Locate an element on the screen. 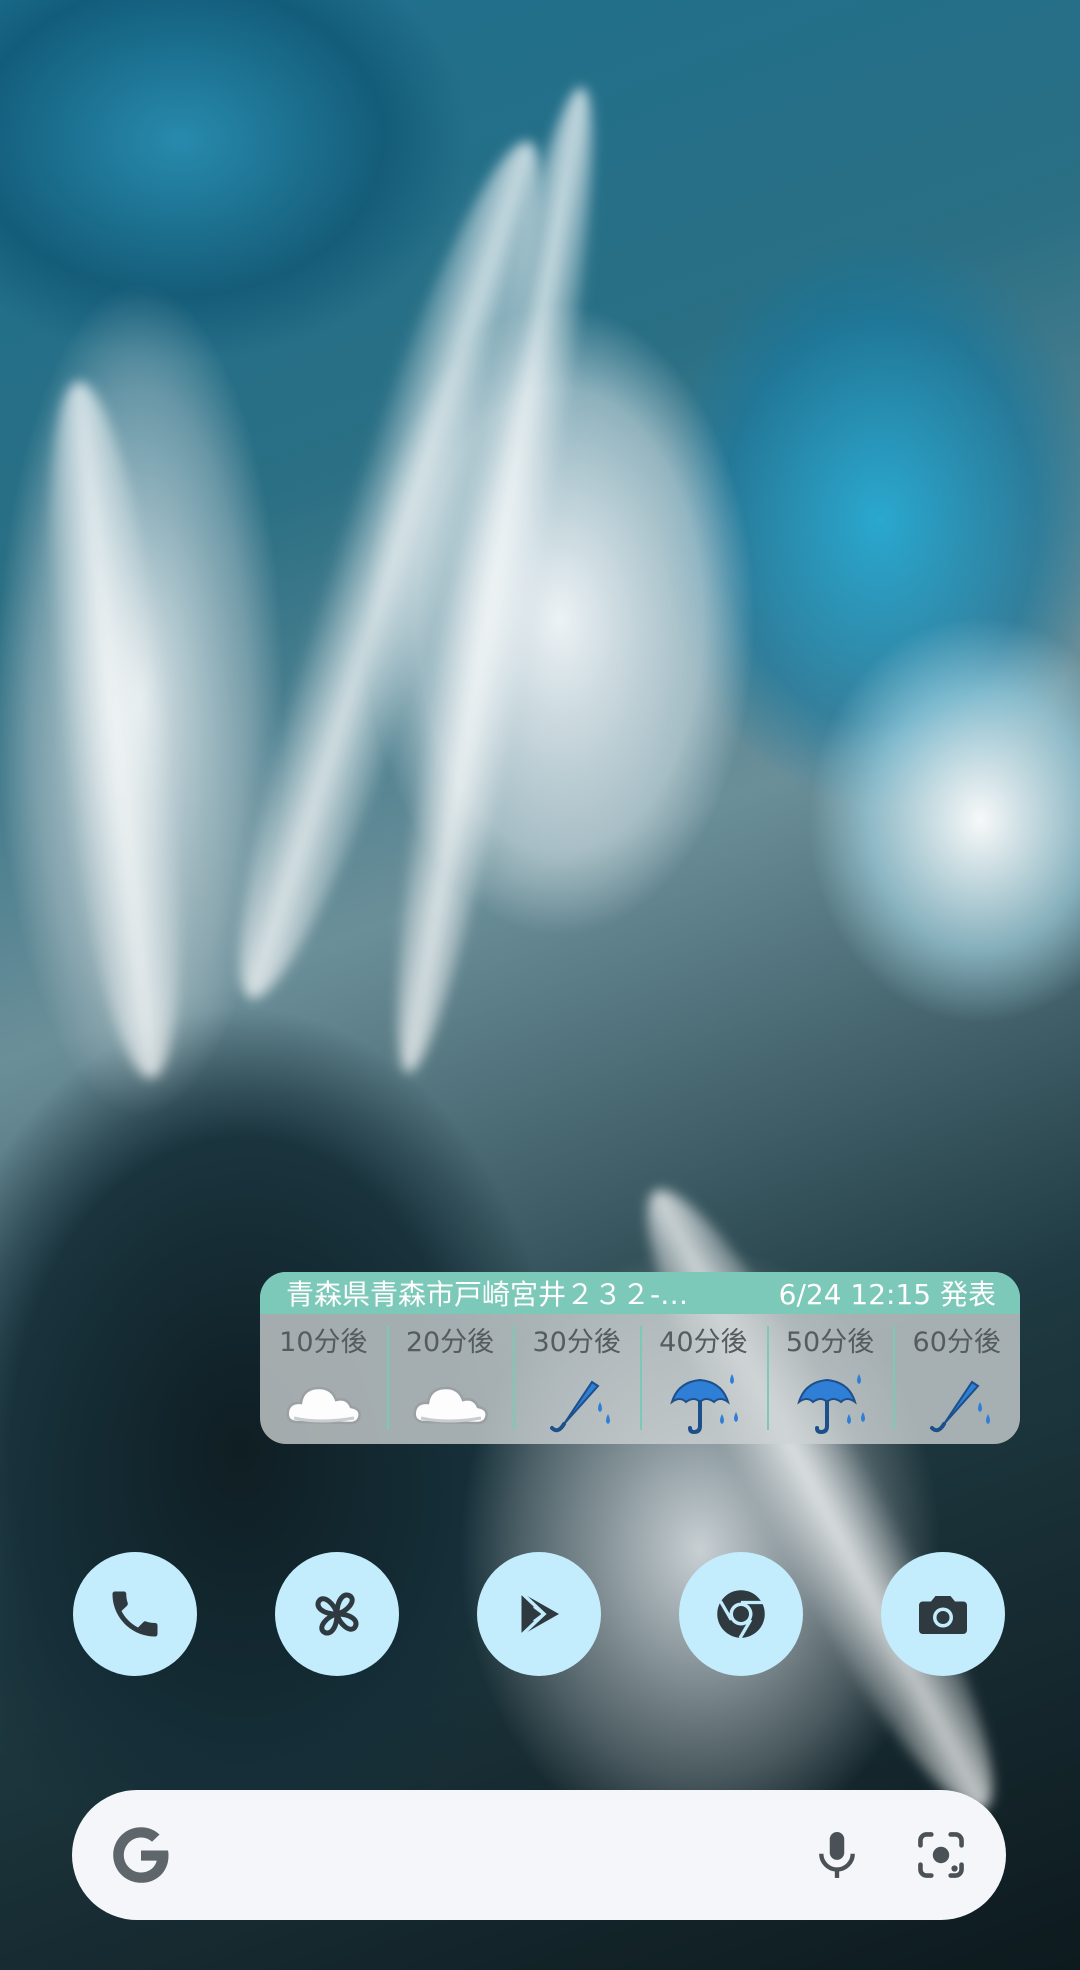 Image resolution: width=1080 pixels, height=1970 pixels. microphone-icon is located at coordinates (837, 1855).